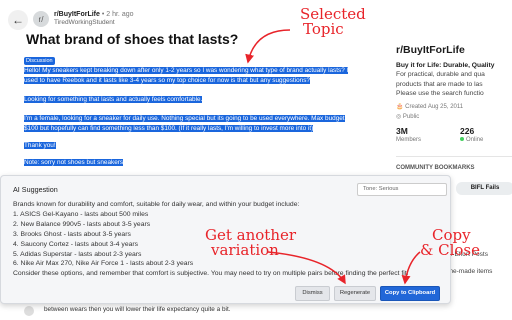 The width and height of the screenshot is (512, 320). What do you see at coordinates (434, 107) in the screenshot?
I see `created-text: Created Aug 25, 2011` at bounding box center [434, 107].